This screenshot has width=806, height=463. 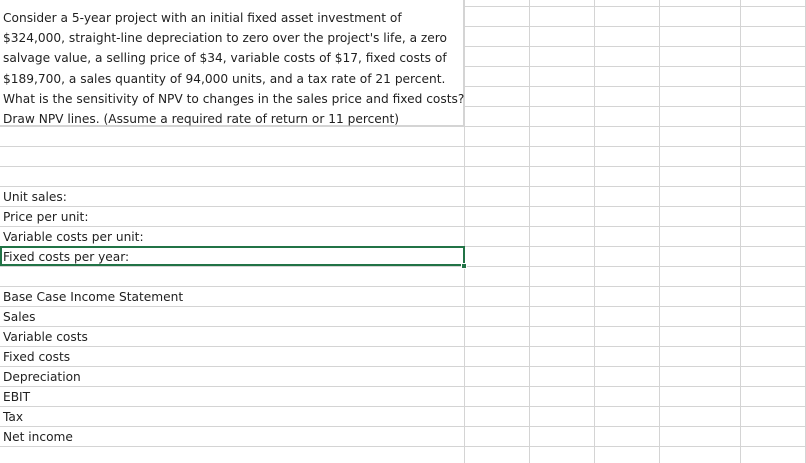 I want to click on sales-label: Sales, so click(x=19, y=317).